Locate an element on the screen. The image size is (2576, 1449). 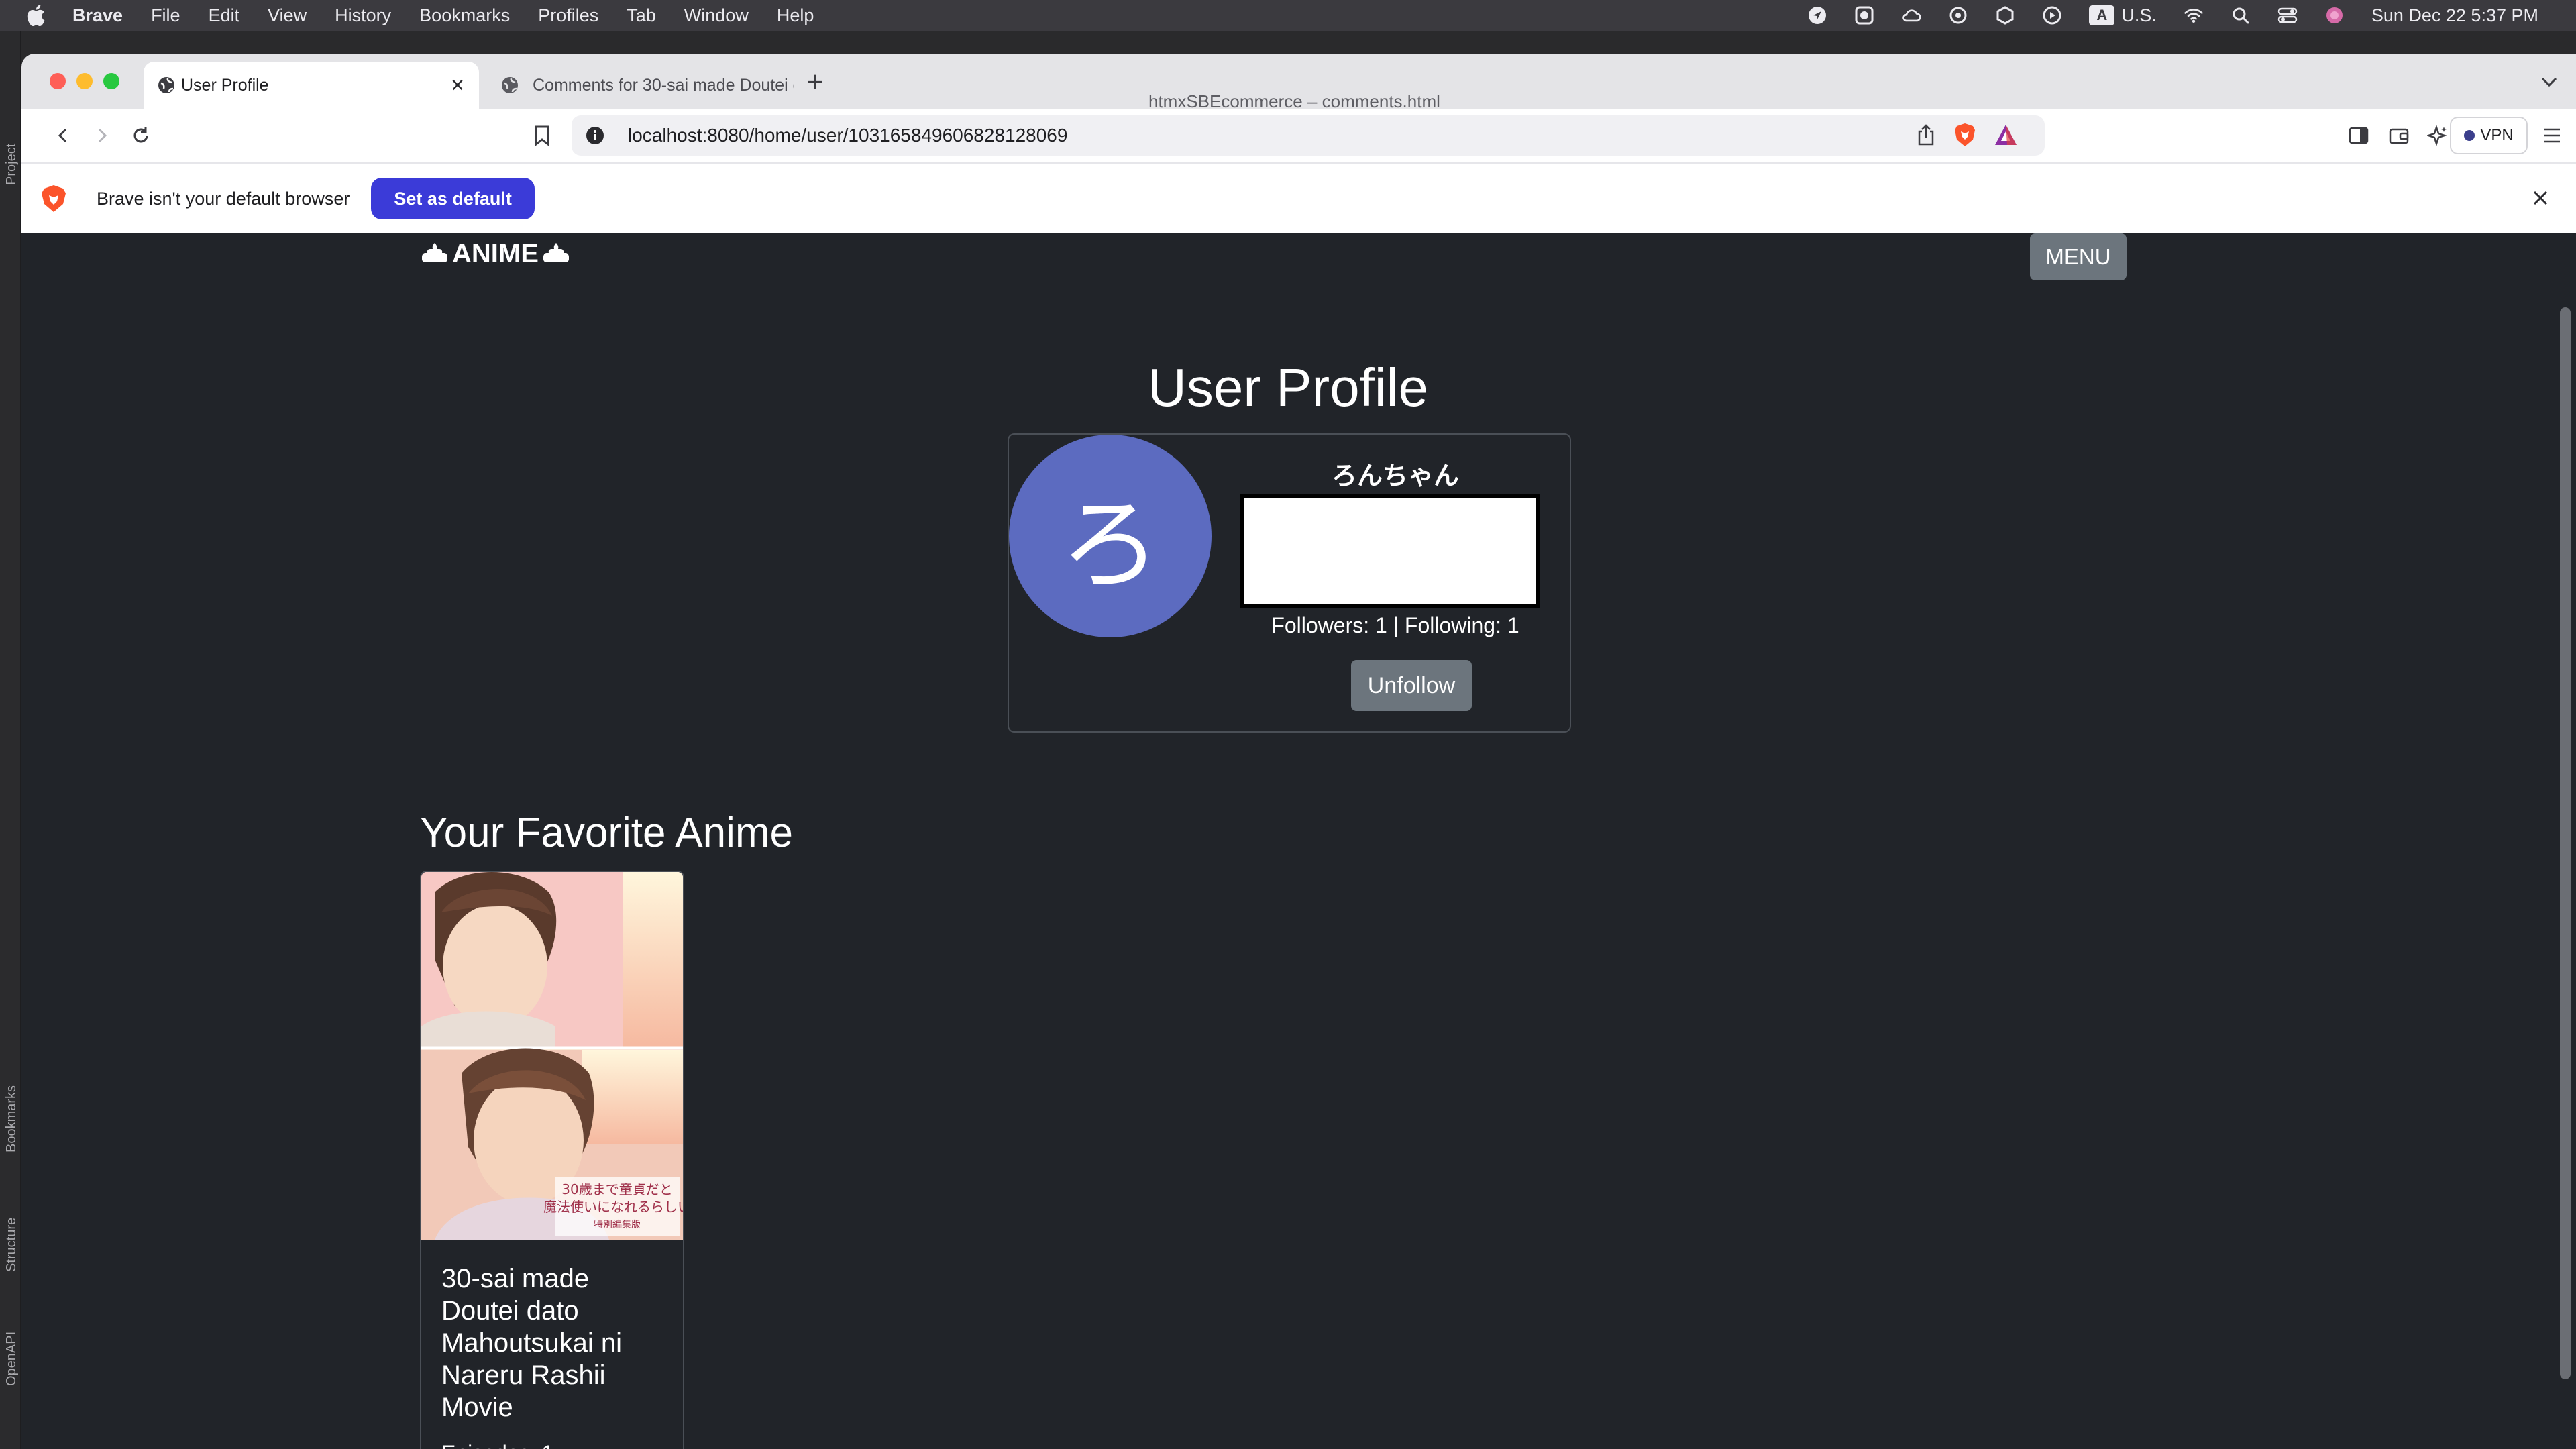
bio-box is located at coordinates (1390, 551).